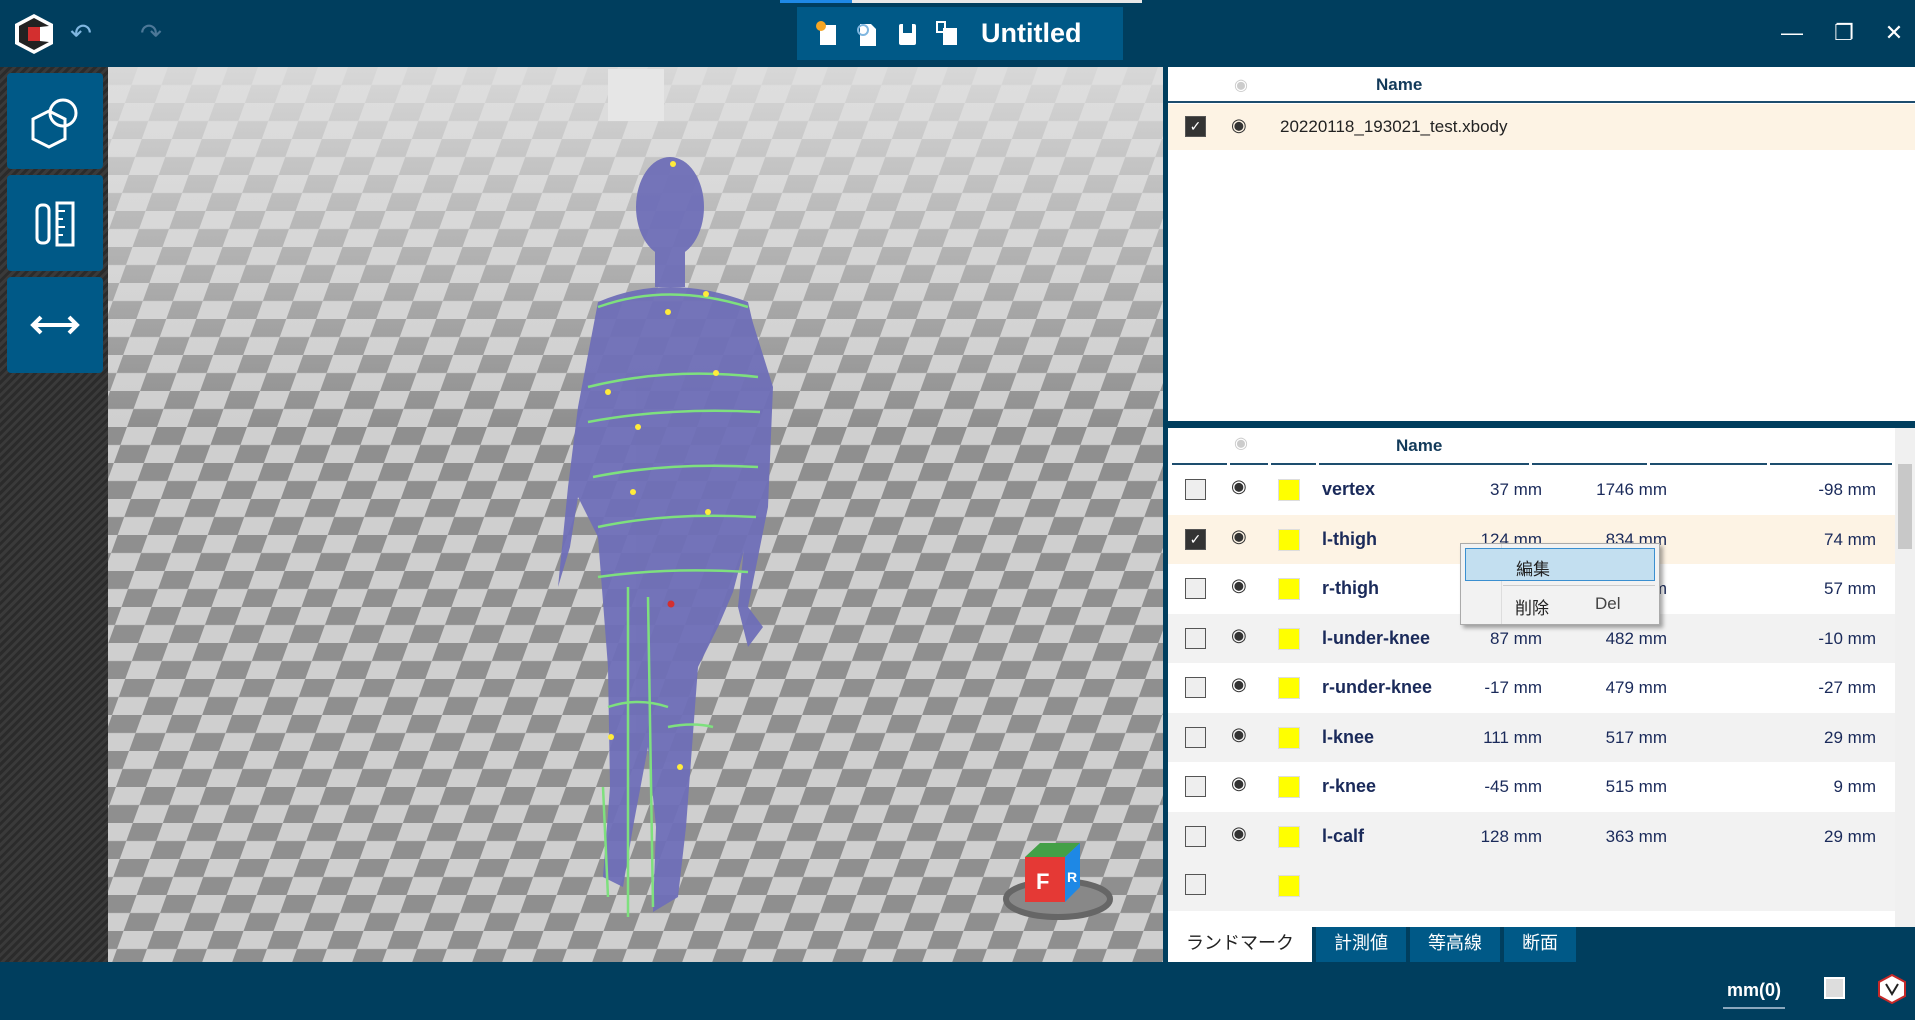 The height and width of the screenshot is (1020, 1915). What do you see at coordinates (1031, 33) in the screenshot?
I see `document-title: Untitled` at bounding box center [1031, 33].